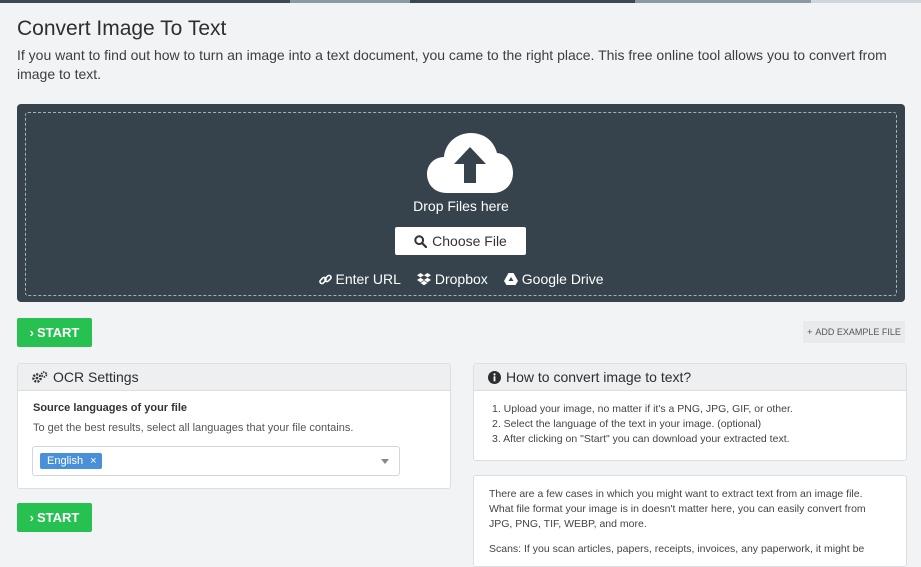 Image resolution: width=921 pixels, height=567 pixels. Describe the element at coordinates (65, 461) in the screenshot. I see `language-chip-label: English` at that location.